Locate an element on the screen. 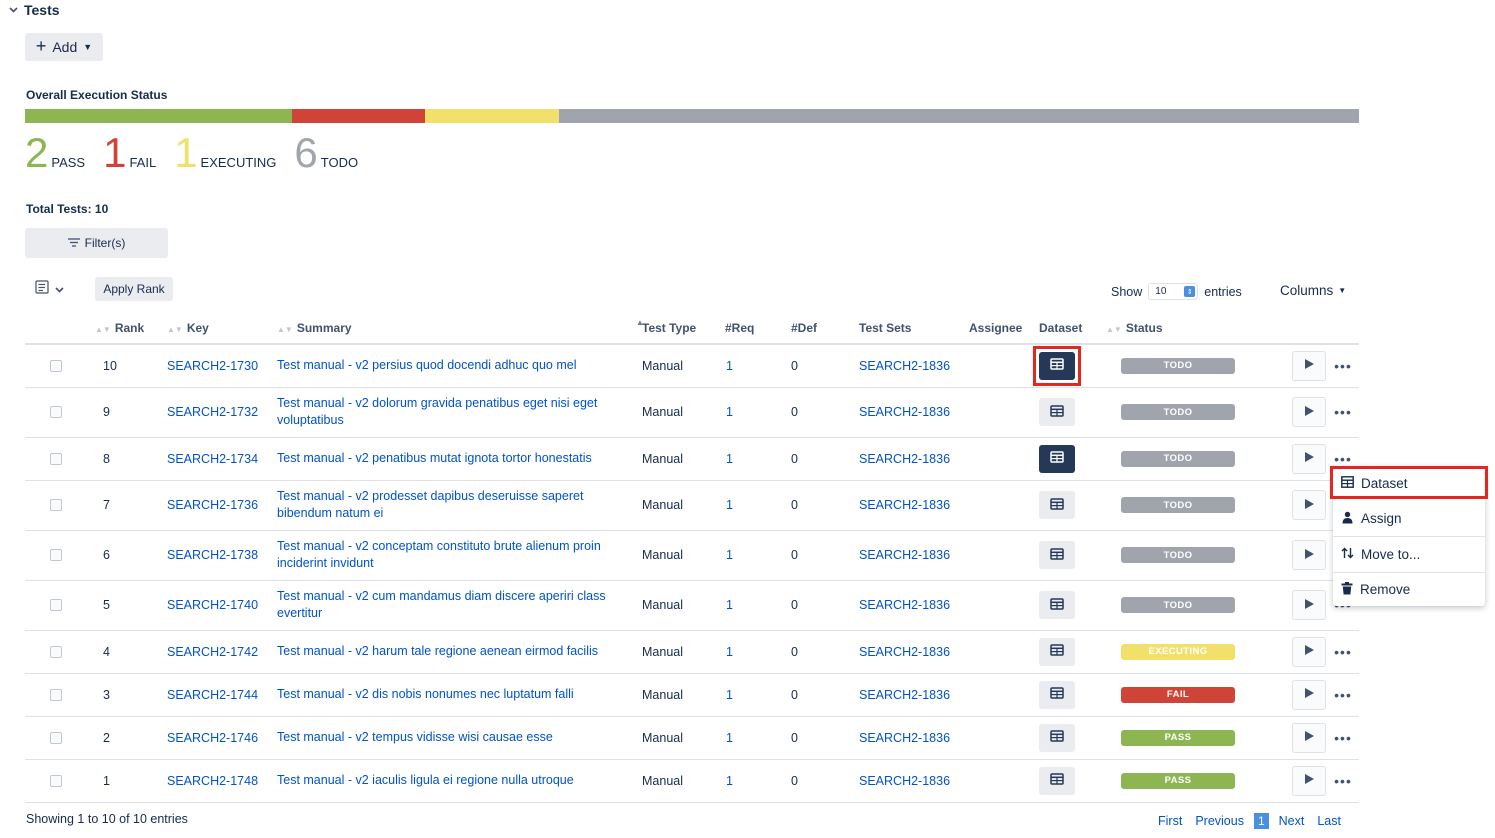  pagination-page-1: 1 is located at coordinates (1261, 821).